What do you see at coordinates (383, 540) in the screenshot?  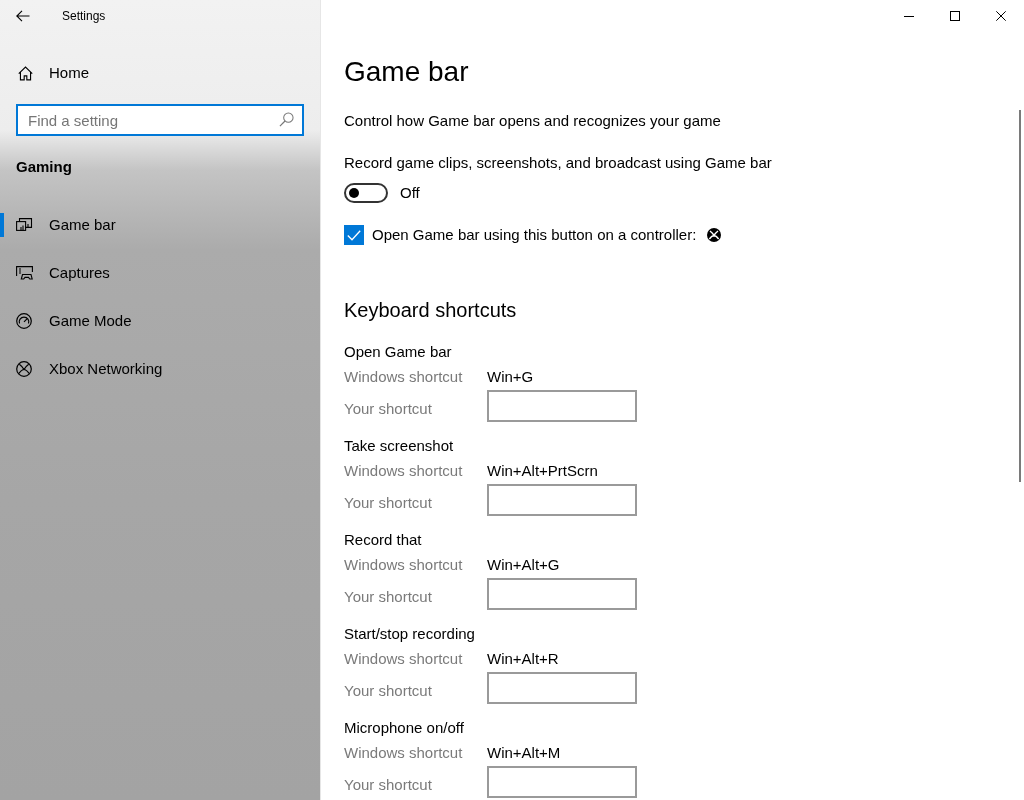 I see `shortcut-title: Record that` at bounding box center [383, 540].